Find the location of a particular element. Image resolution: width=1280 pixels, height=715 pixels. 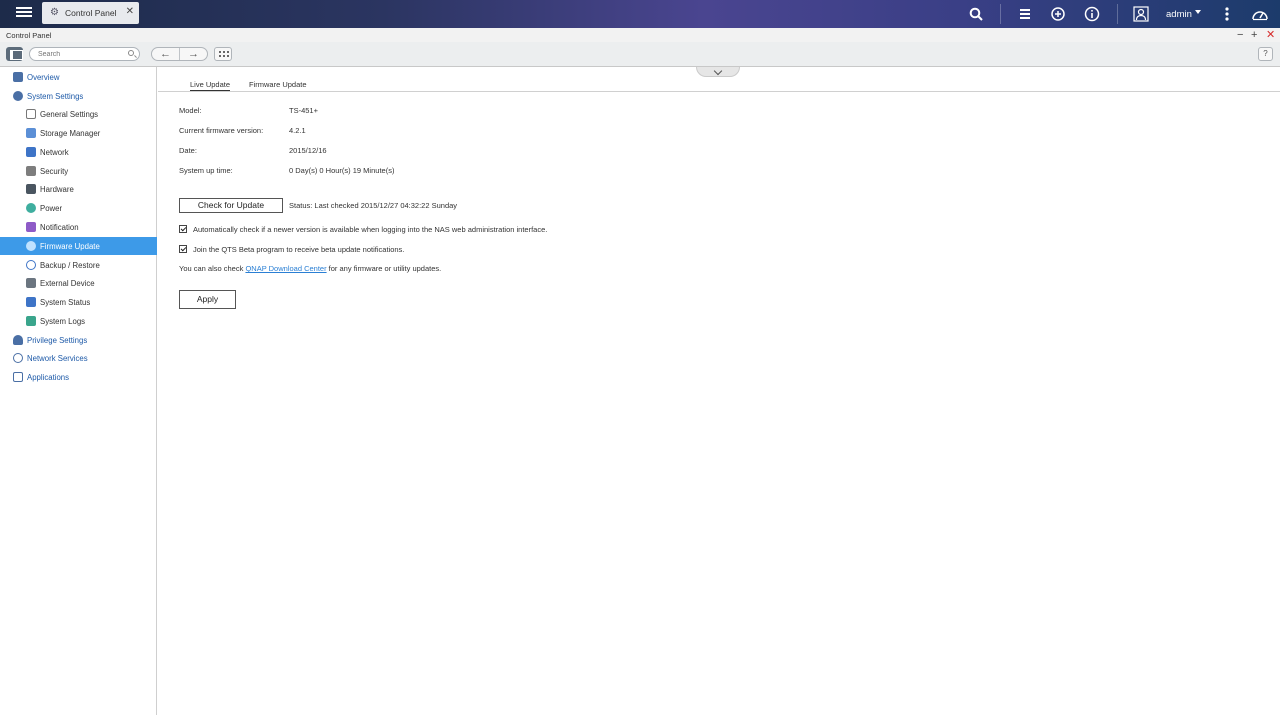

gear-icon: ⚙ is located at coordinates (54, 12).